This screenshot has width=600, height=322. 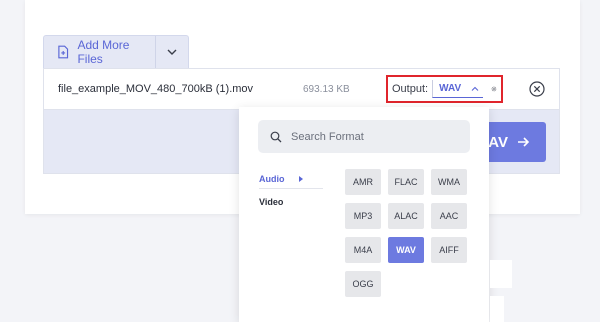 I want to click on add-more-files-button: Add More Files, so click(x=100, y=52).